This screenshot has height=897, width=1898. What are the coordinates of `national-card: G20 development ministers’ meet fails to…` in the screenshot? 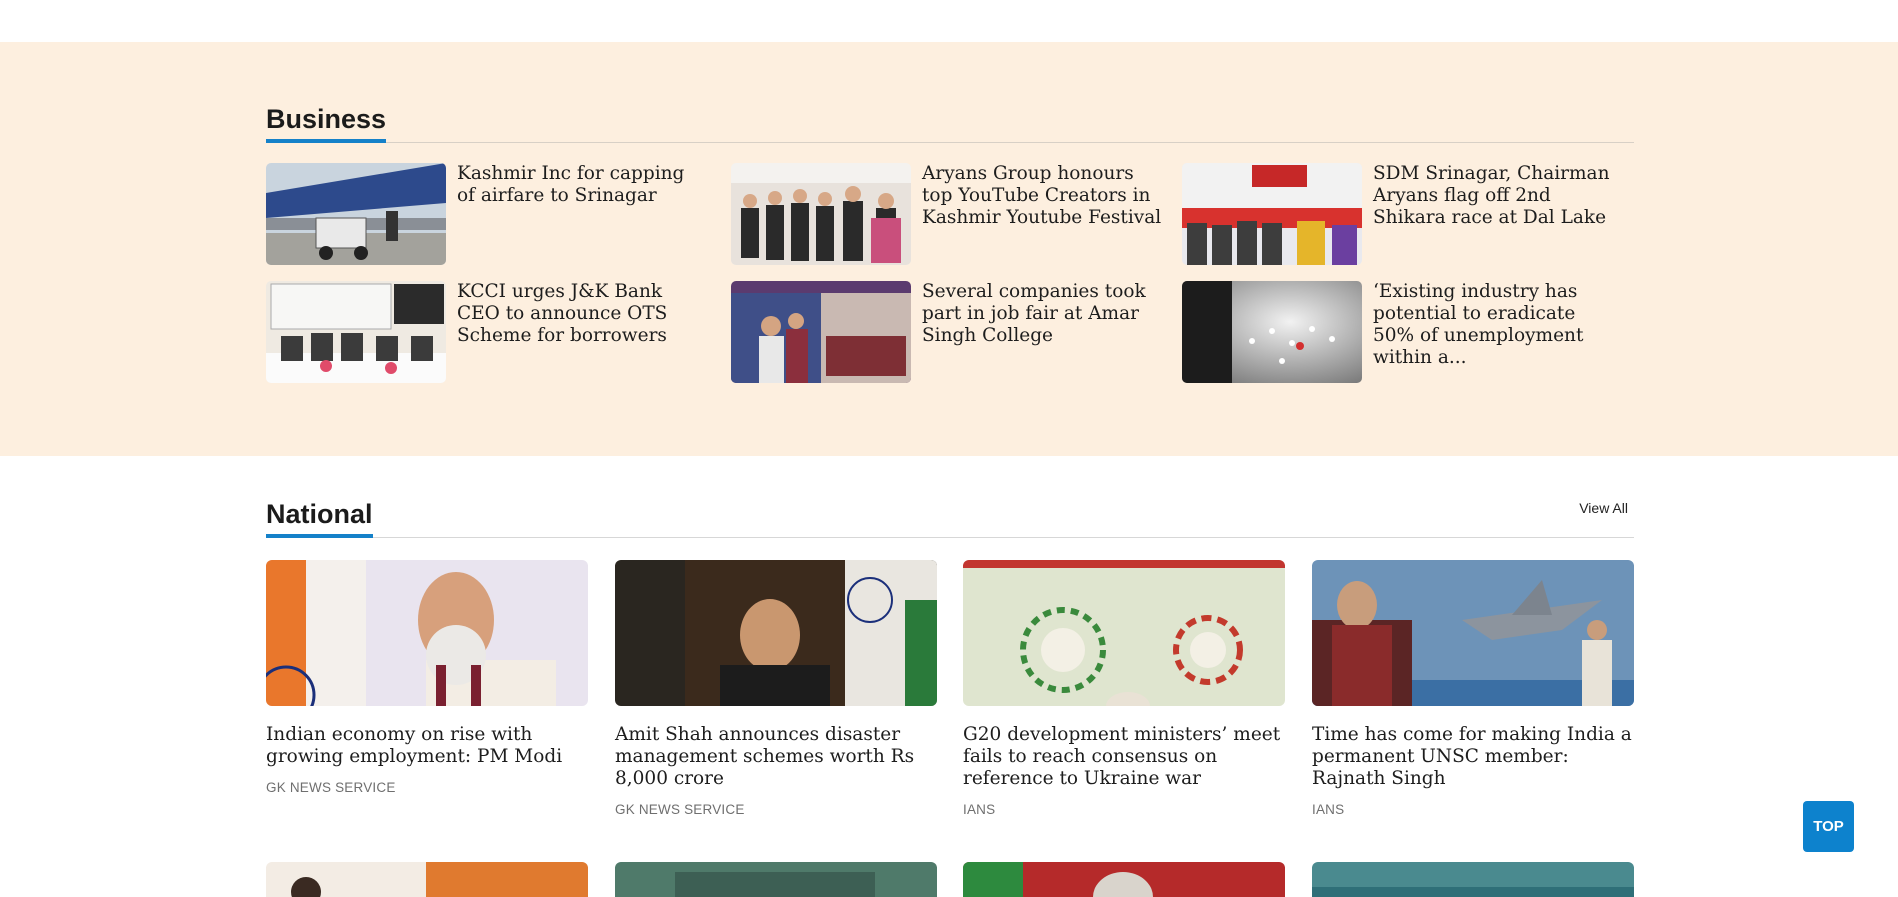 It's located at (1124, 688).